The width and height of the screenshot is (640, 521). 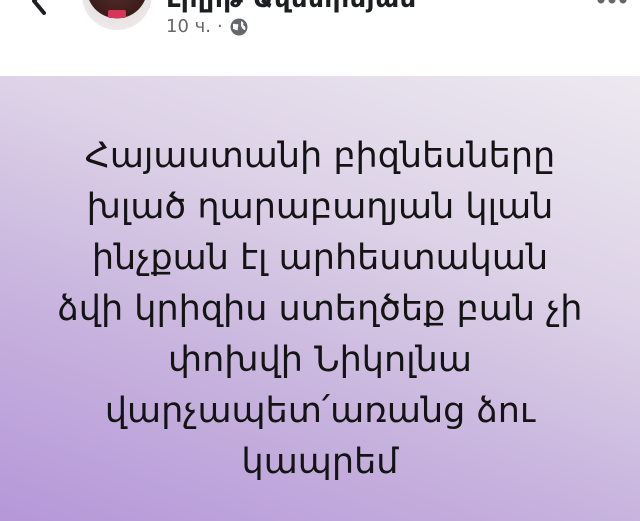 I want to click on post-timestamp: 10 ч., so click(x=188, y=26).